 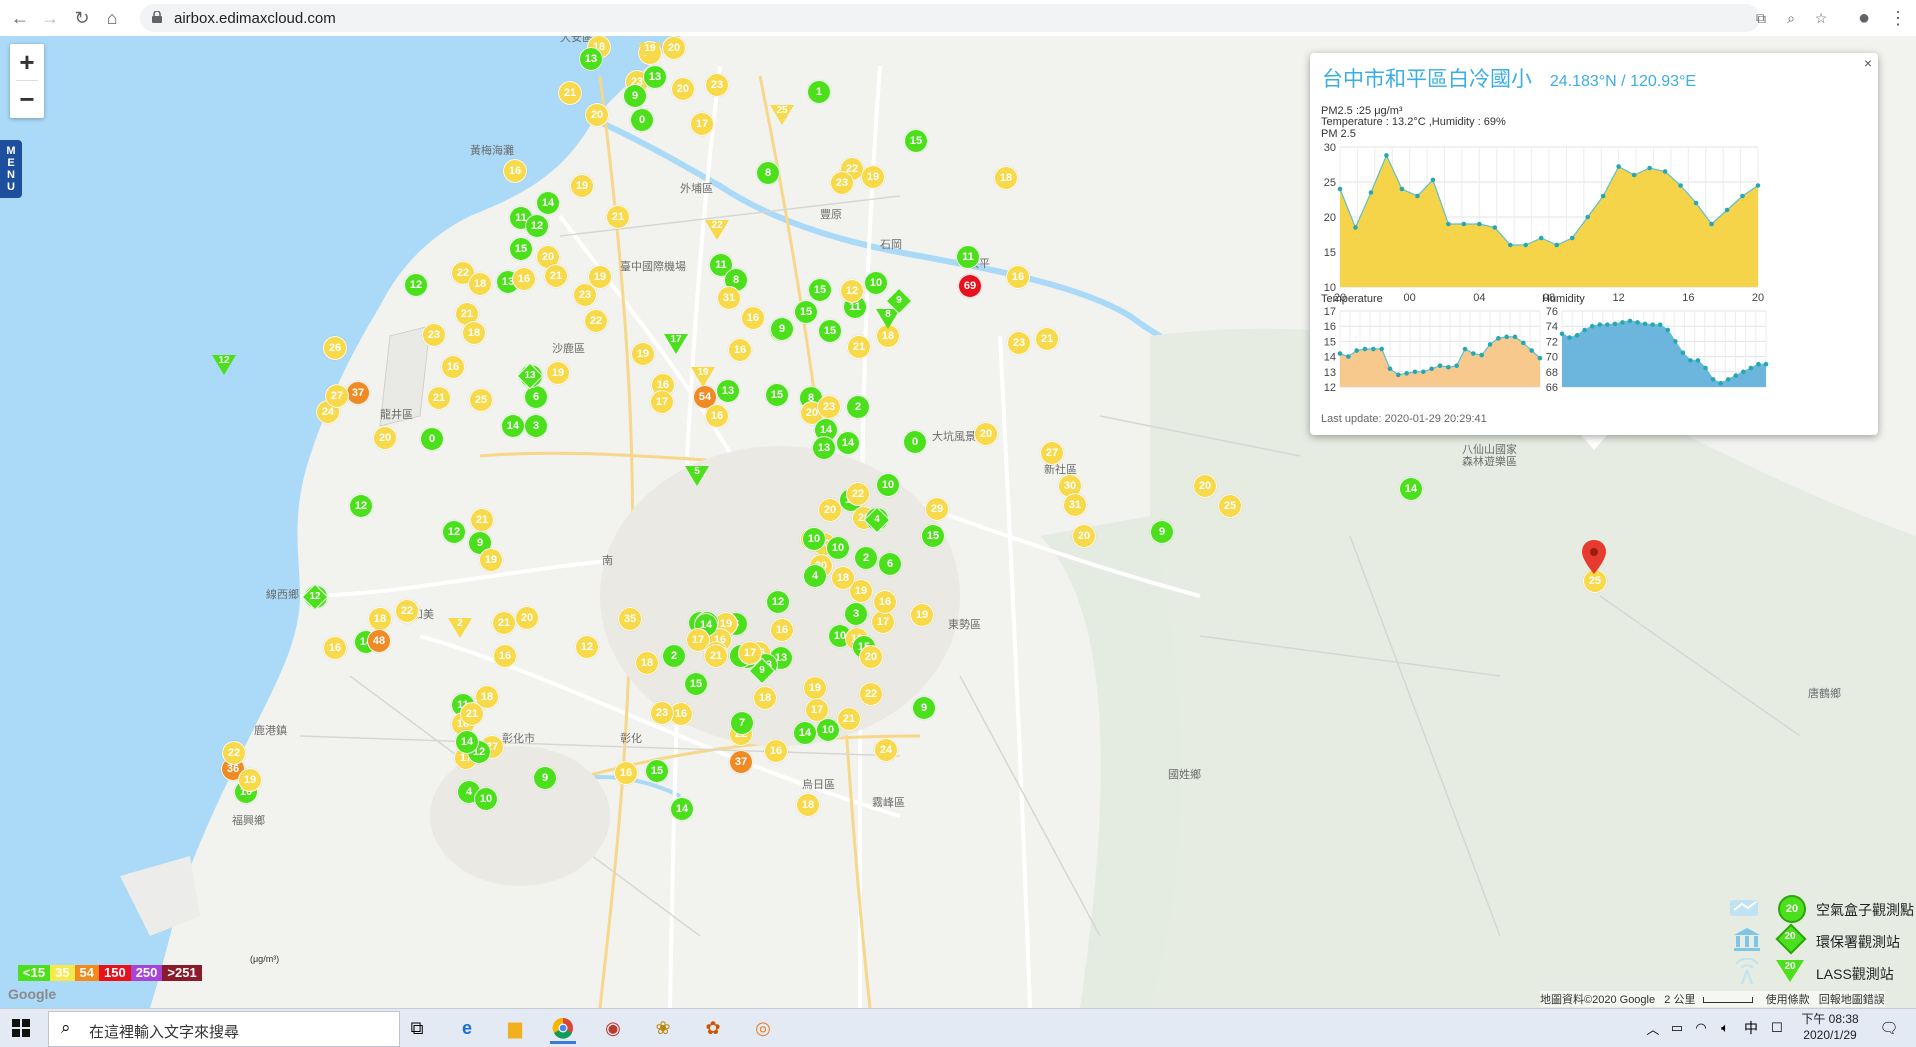 What do you see at coordinates (970, 286) in the screenshot?
I see `station-marker: 69` at bounding box center [970, 286].